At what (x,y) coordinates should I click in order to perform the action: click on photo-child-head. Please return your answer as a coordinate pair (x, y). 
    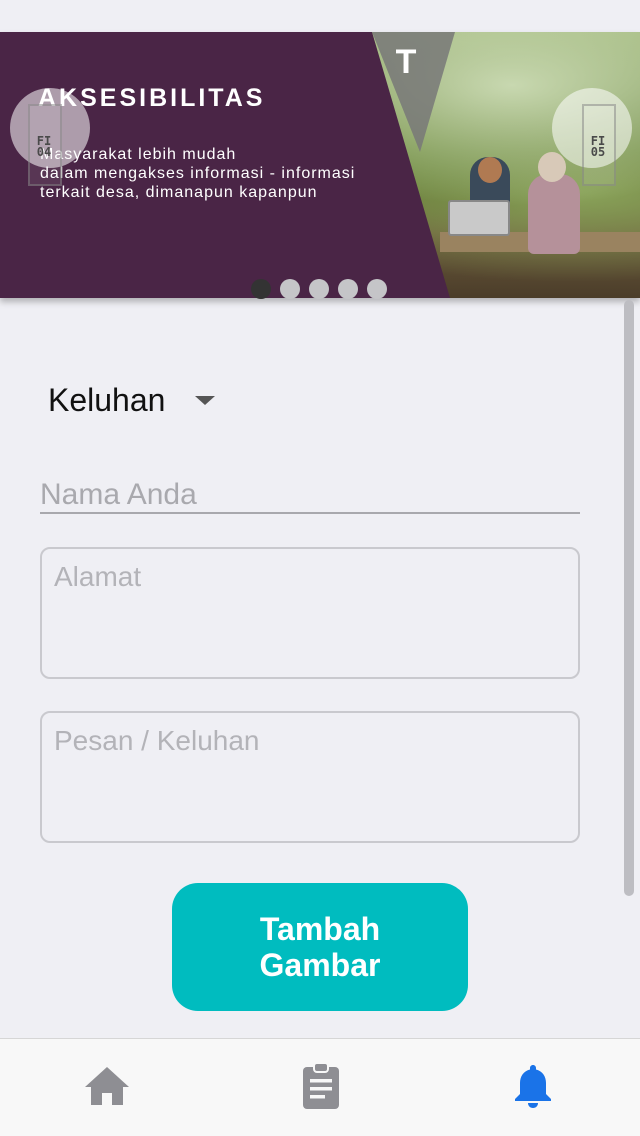
    Looking at the image, I should click on (490, 170).